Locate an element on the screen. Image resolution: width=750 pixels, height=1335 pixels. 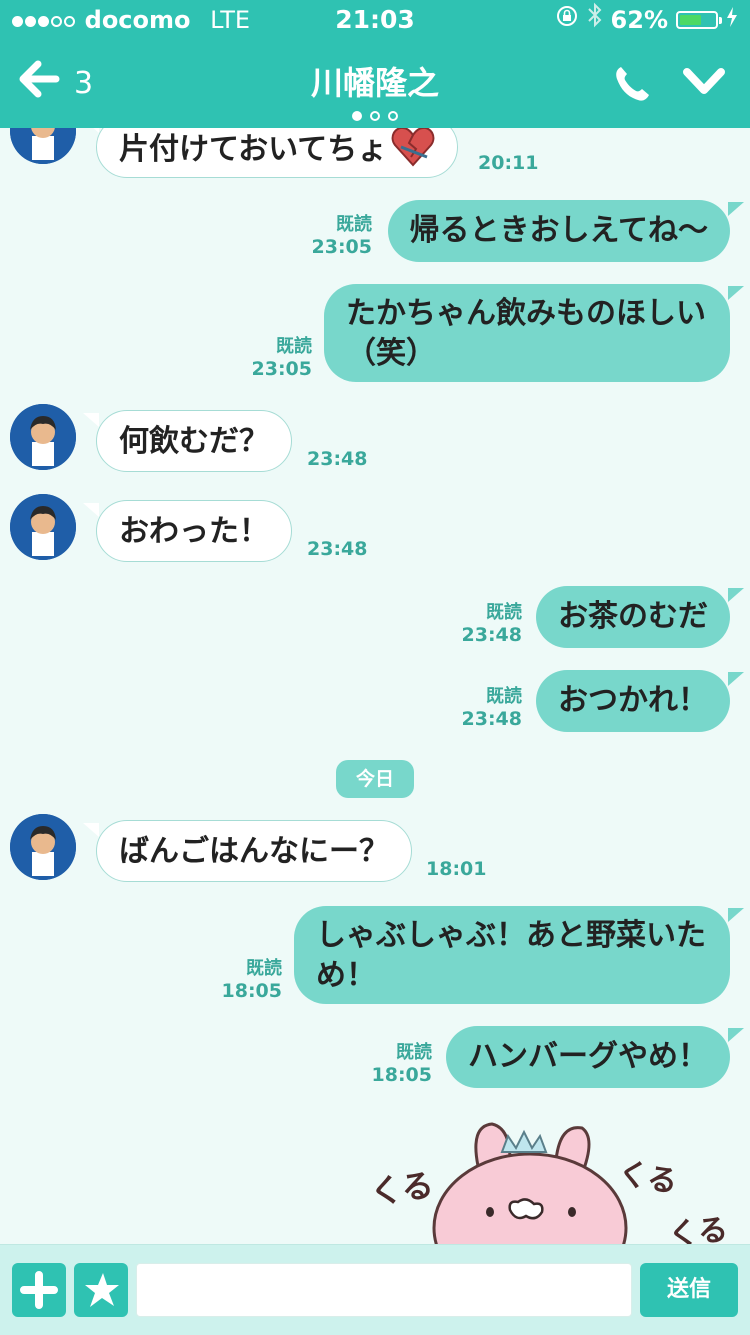
call-button is located at coordinates (632, 86).